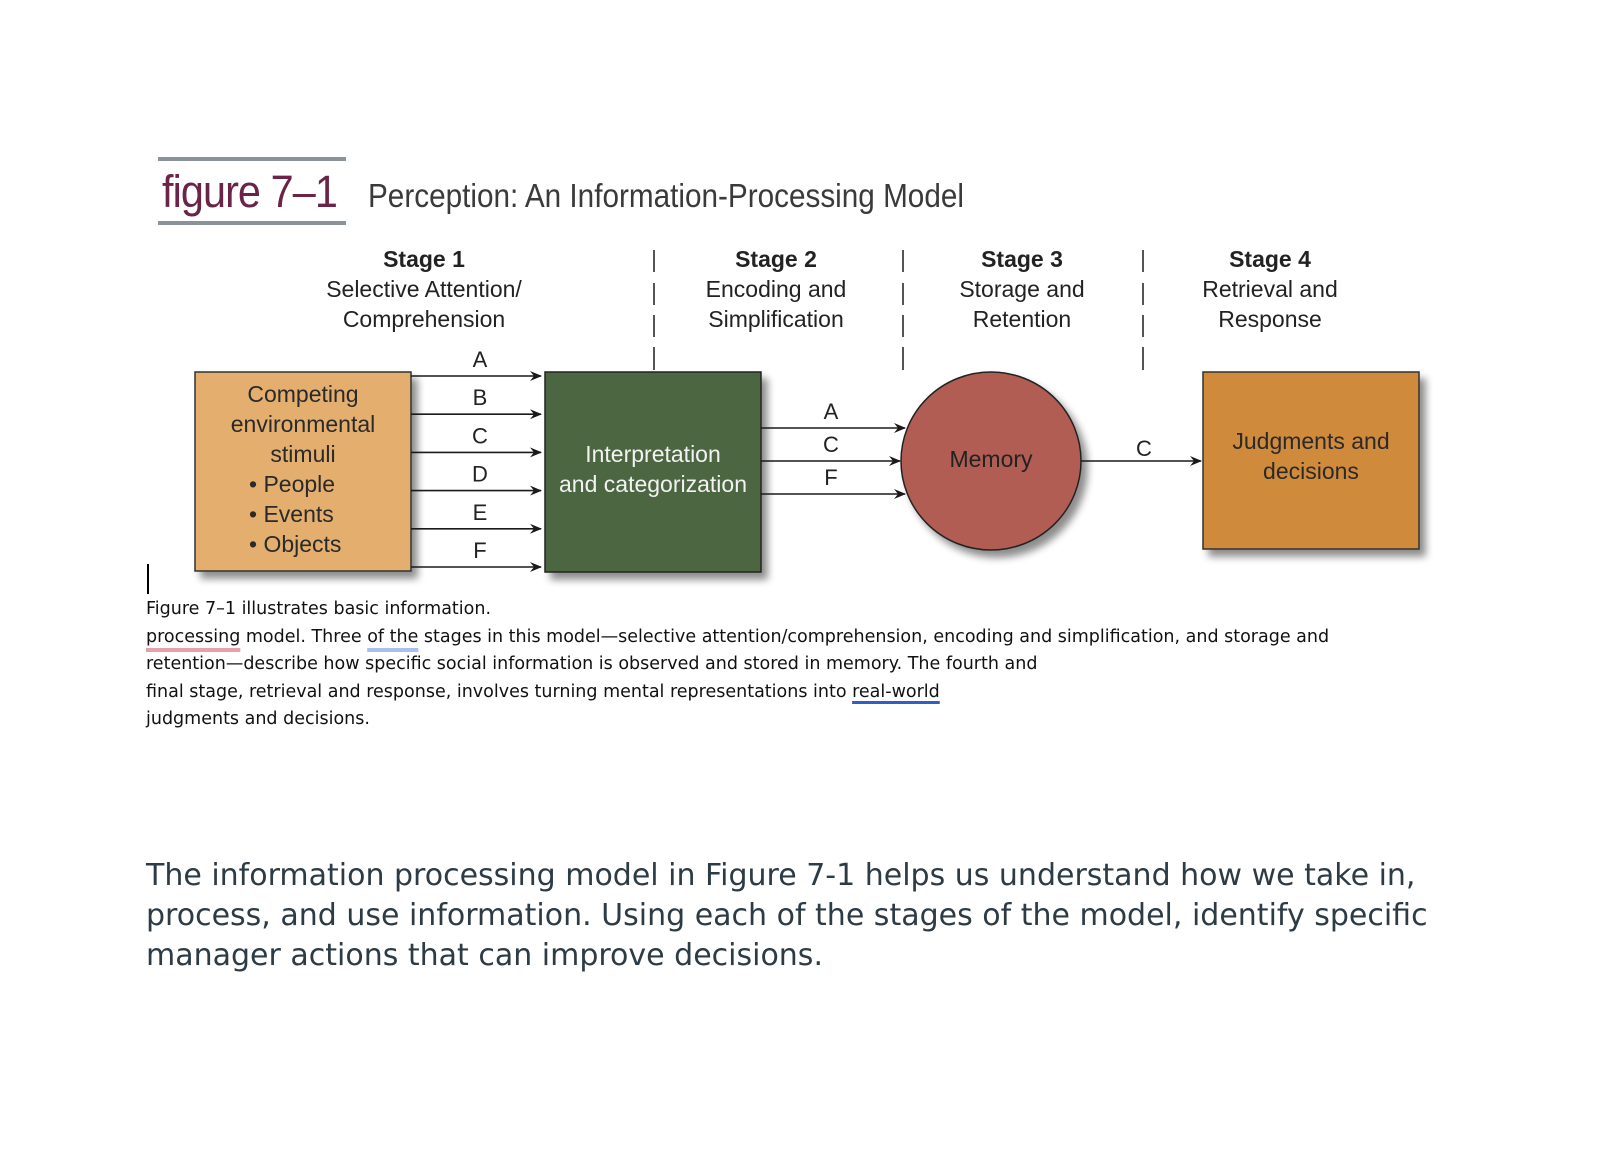  What do you see at coordinates (292, 484) in the screenshot?
I see `stimuli-bullet-people: • People` at bounding box center [292, 484].